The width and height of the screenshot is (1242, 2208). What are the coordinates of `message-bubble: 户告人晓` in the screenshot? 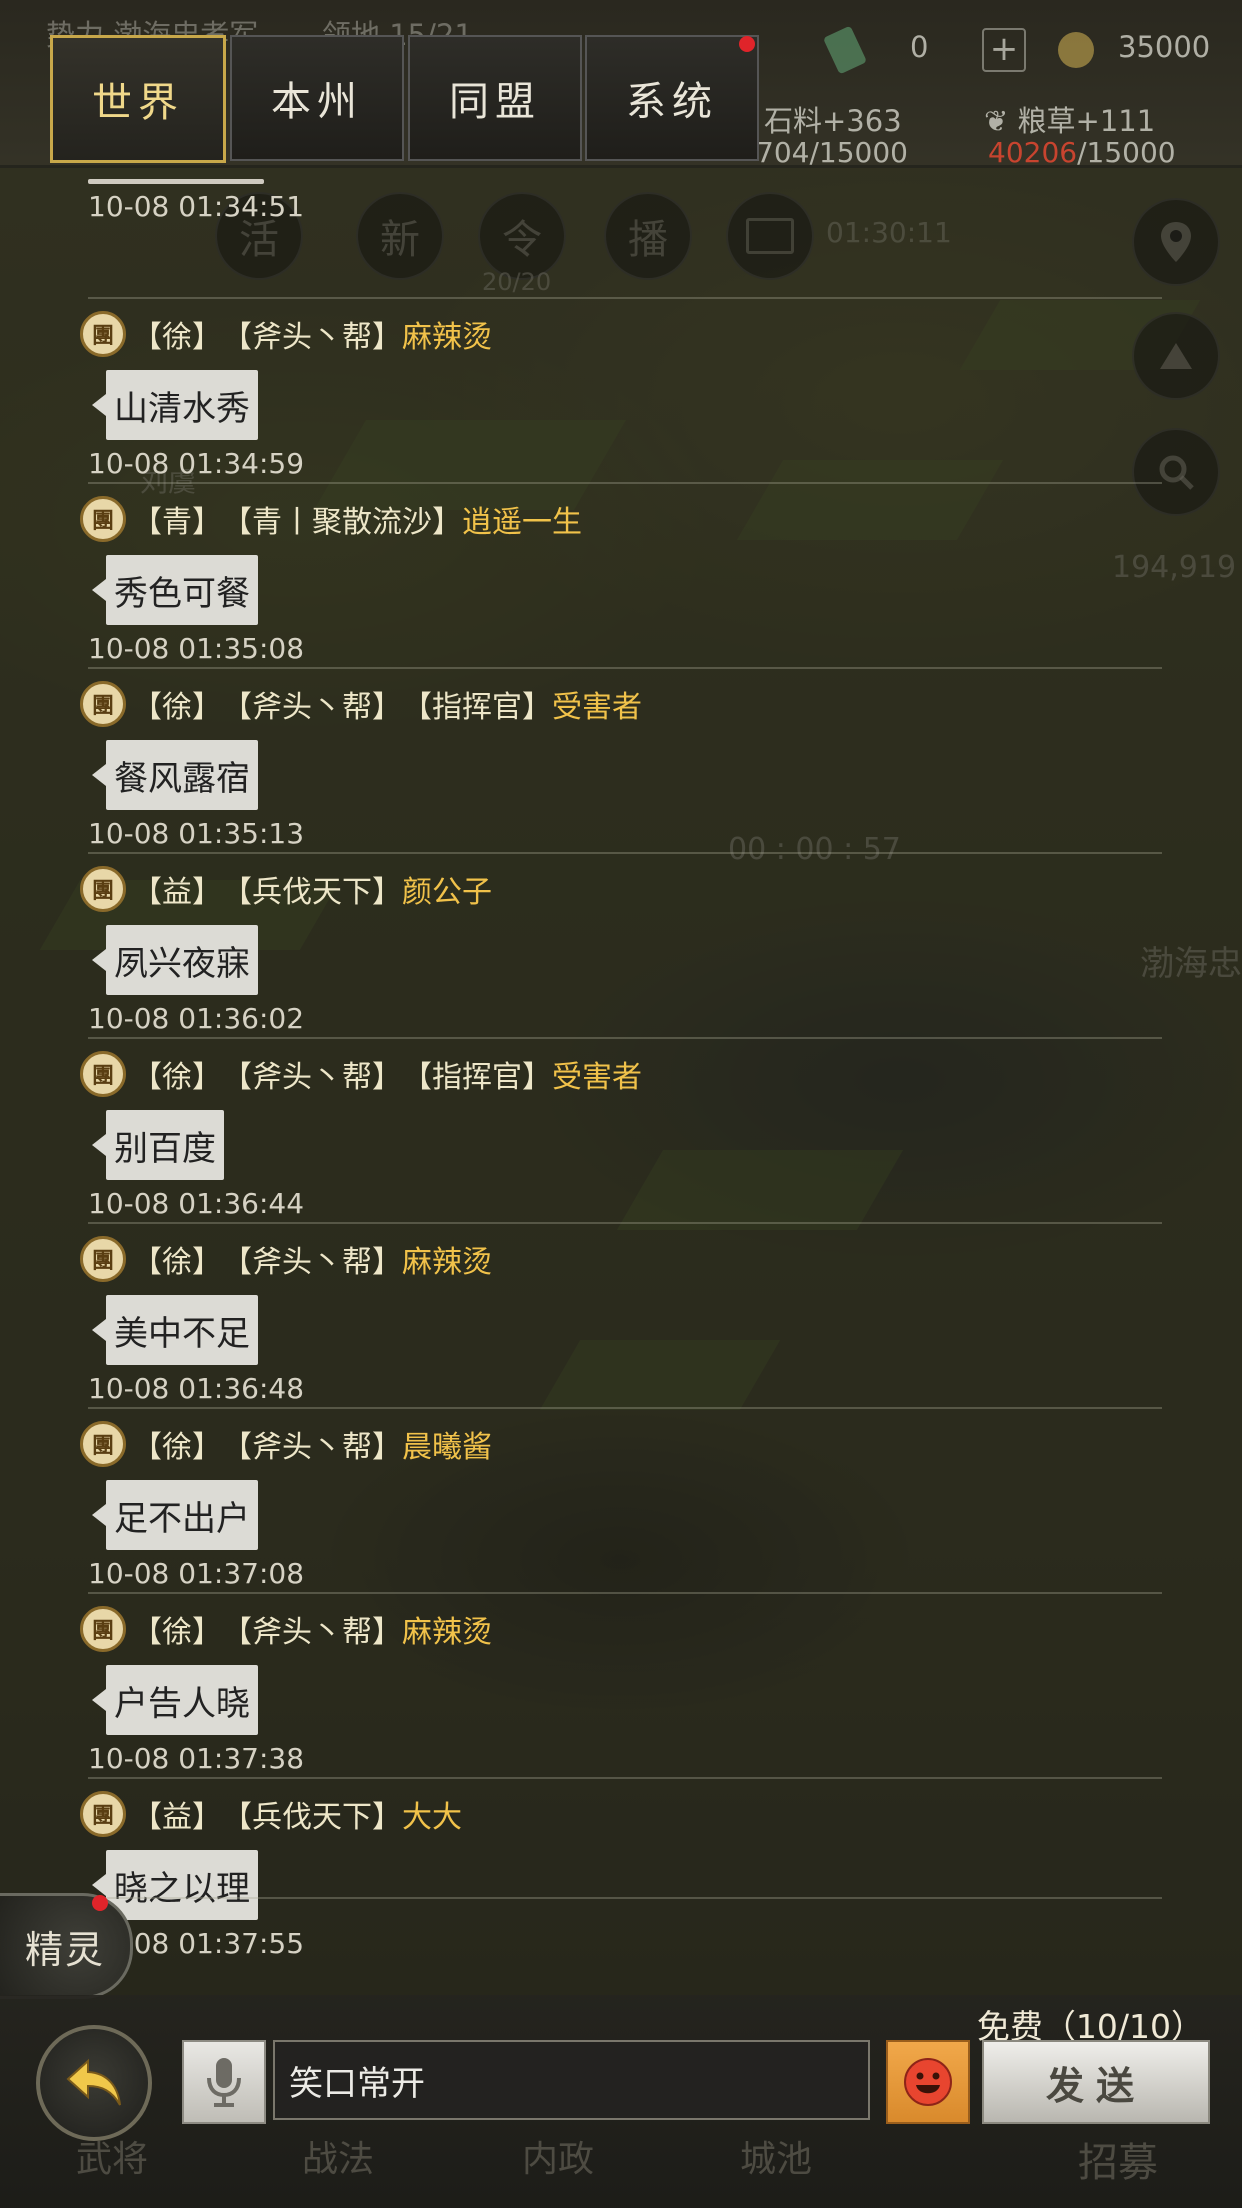 It's located at (175, 1700).